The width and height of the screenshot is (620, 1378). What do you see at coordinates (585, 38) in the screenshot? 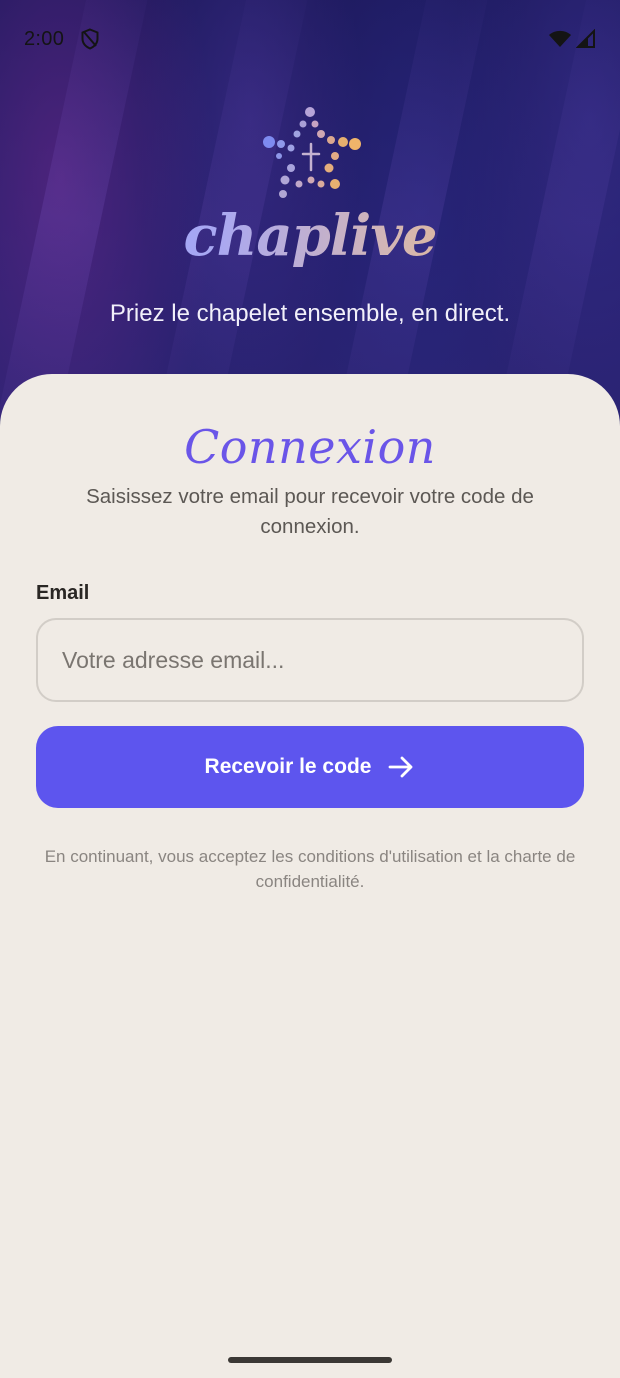
I see `signal-icon` at bounding box center [585, 38].